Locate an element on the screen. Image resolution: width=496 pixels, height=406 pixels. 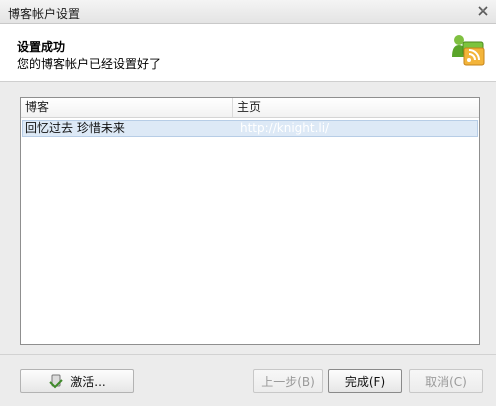
wizard-footer: 激活... 上一步(B) 完成(F) 取消(C) is located at coordinates (248, 380).